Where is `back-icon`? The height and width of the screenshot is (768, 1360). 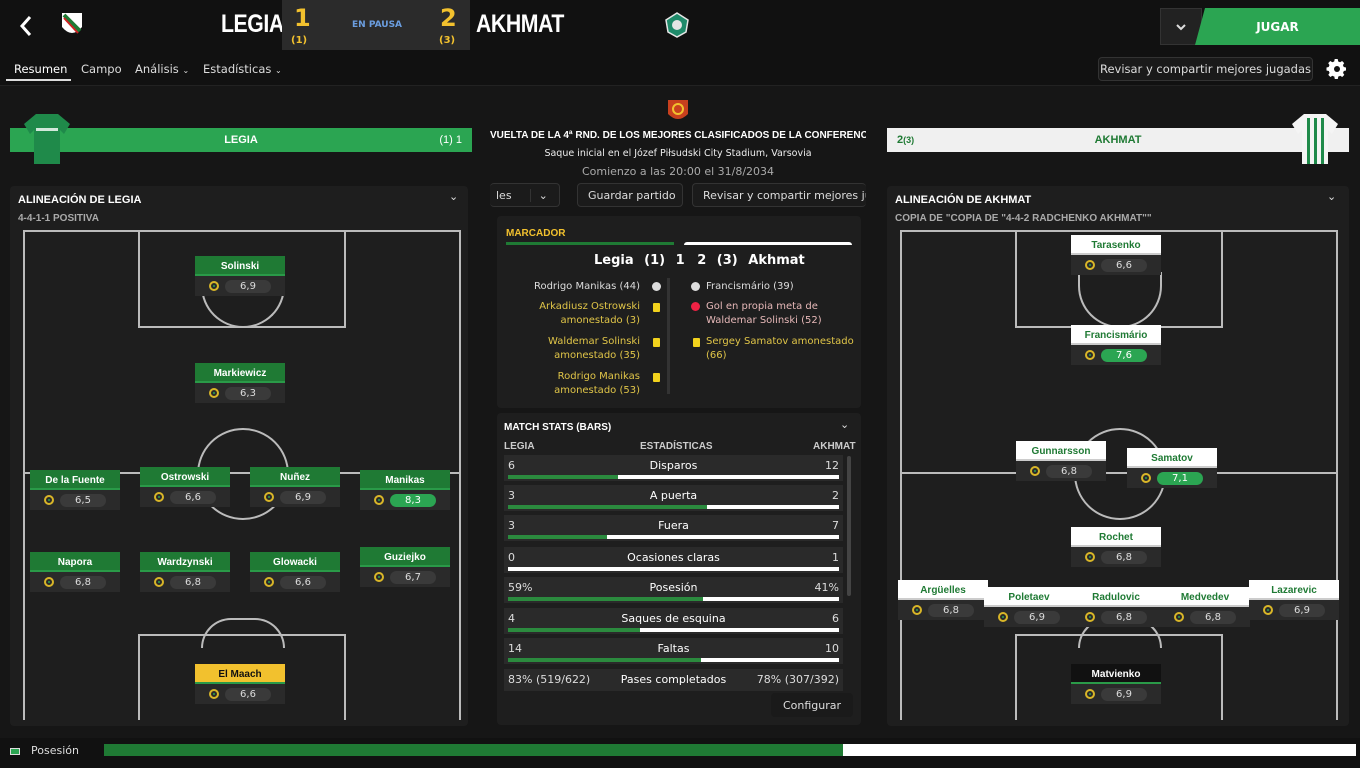
back-icon is located at coordinates (26, 26).